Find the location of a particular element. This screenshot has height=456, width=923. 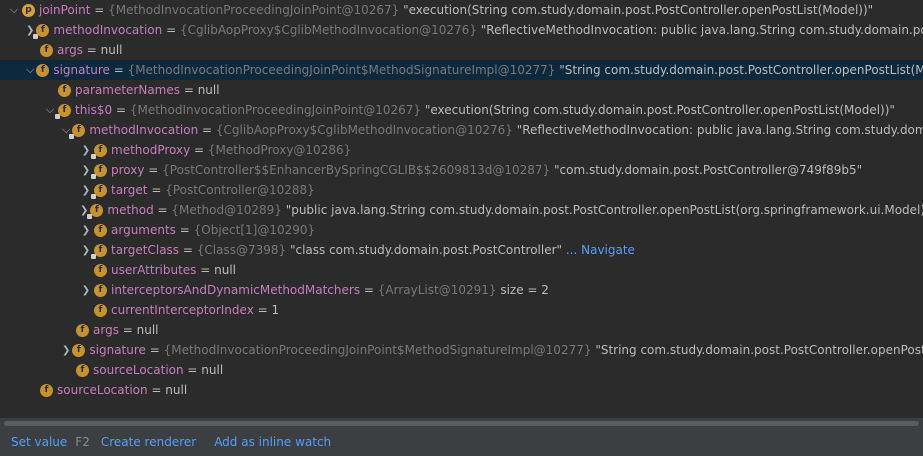

create-renderer-link: Create renderer is located at coordinates (148, 442).